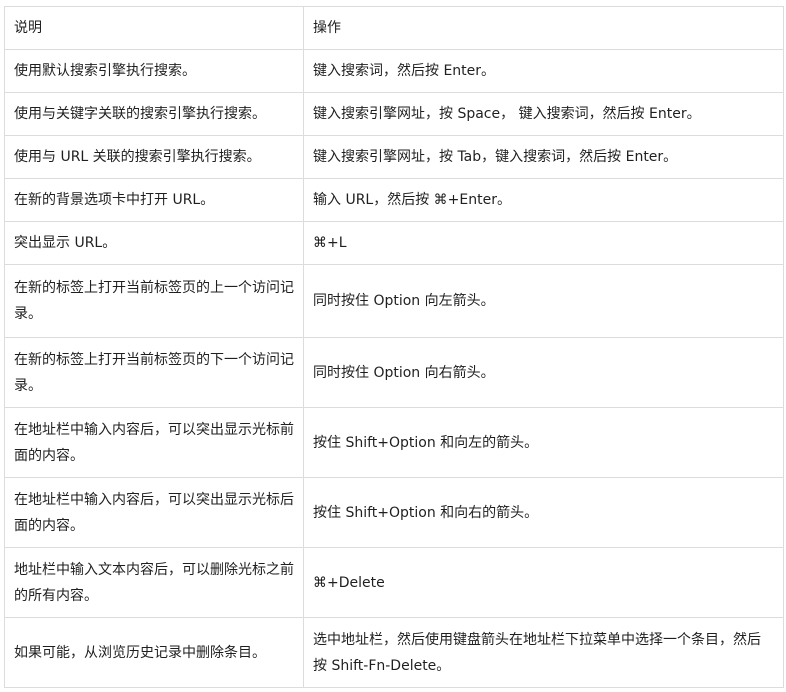 The height and width of the screenshot is (692, 786). What do you see at coordinates (543, 243) in the screenshot?
I see `action-cell: ⌘+L` at bounding box center [543, 243].